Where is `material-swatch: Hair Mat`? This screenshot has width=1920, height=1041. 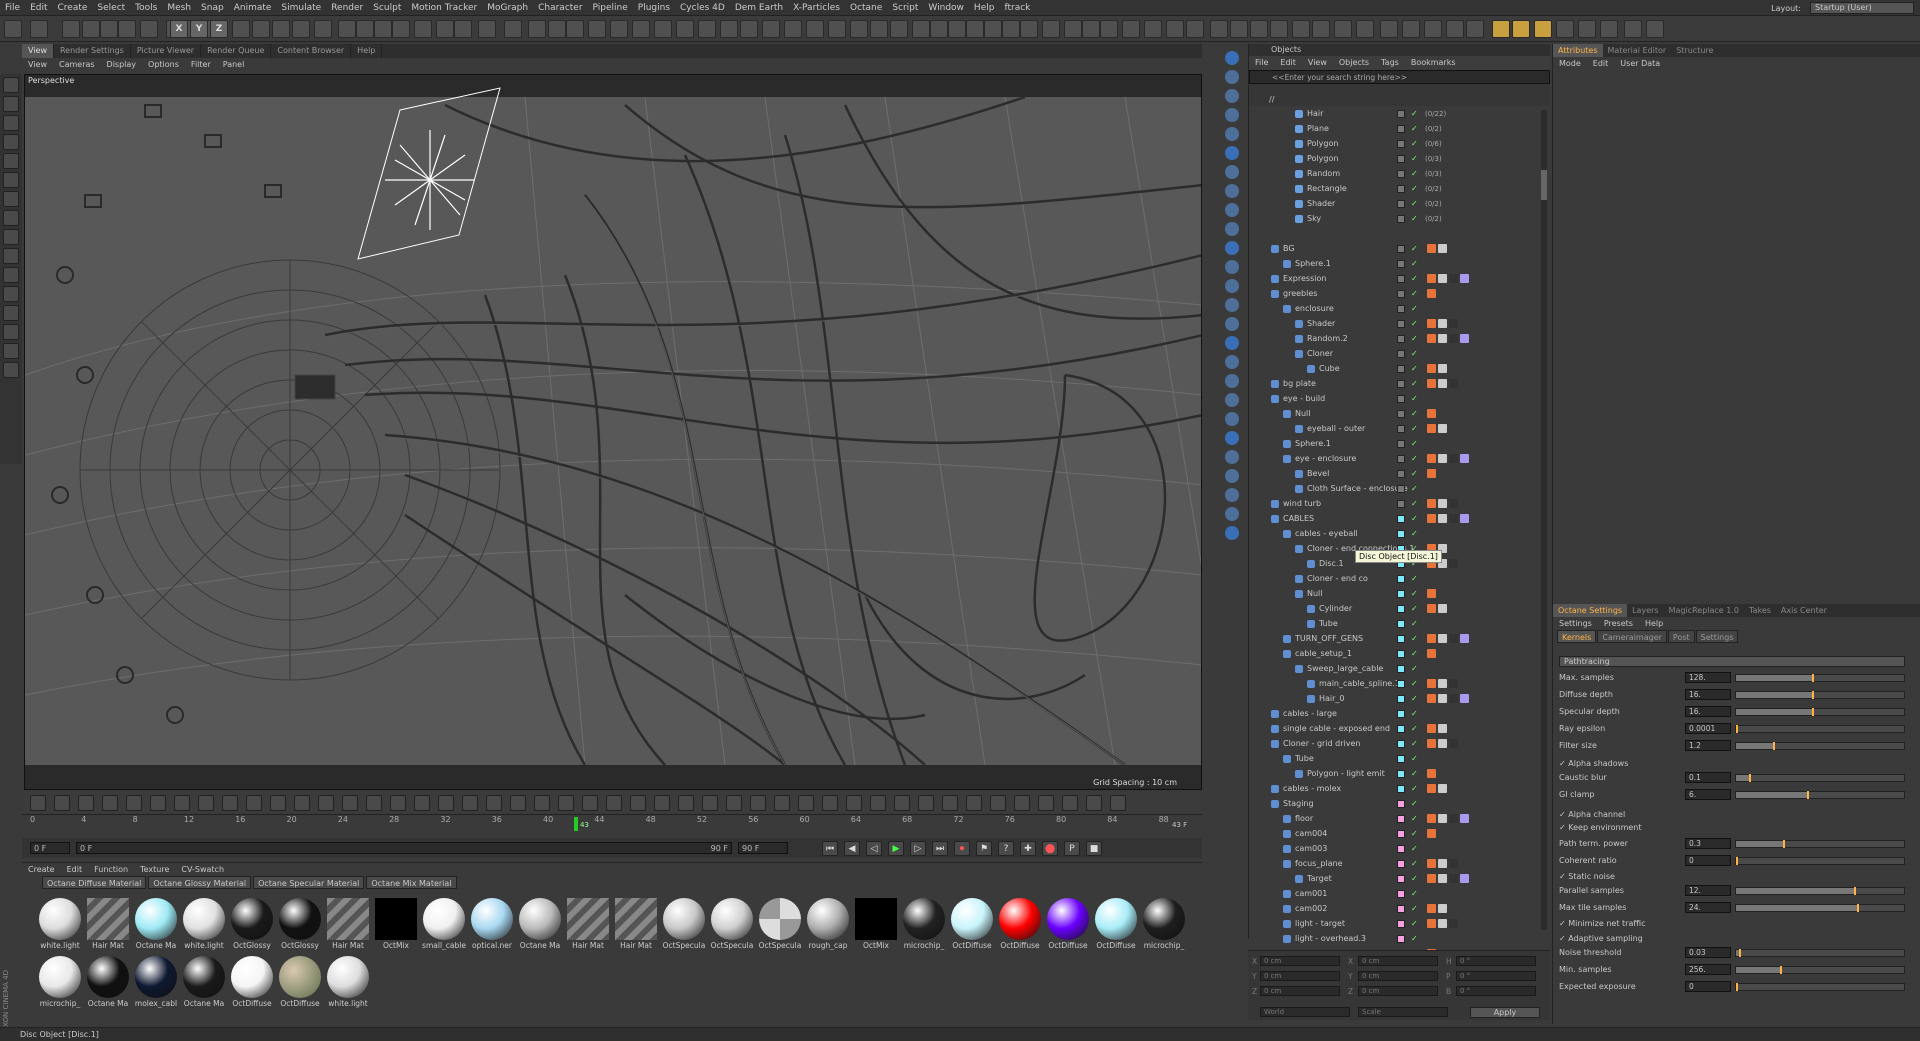 material-swatch: Hair Mat is located at coordinates (108, 926).